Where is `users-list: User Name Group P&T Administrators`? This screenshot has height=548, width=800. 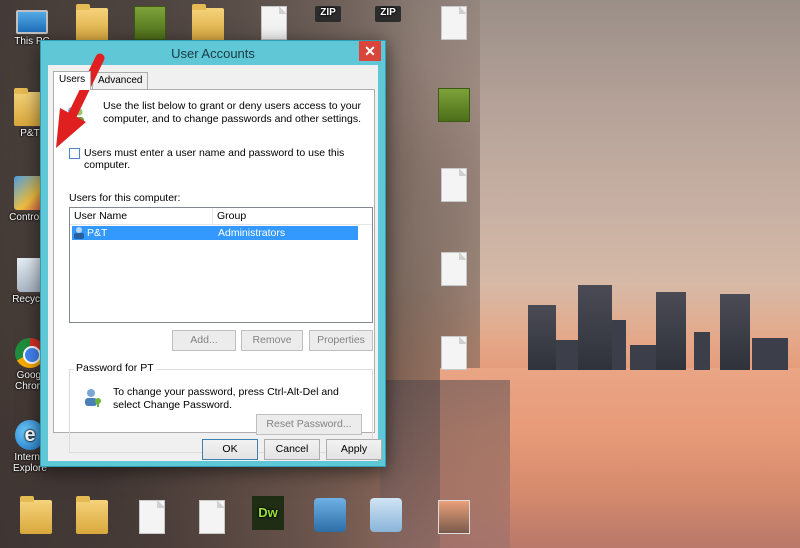
users-list: User Name Group P&T Administrators is located at coordinates (221, 265).